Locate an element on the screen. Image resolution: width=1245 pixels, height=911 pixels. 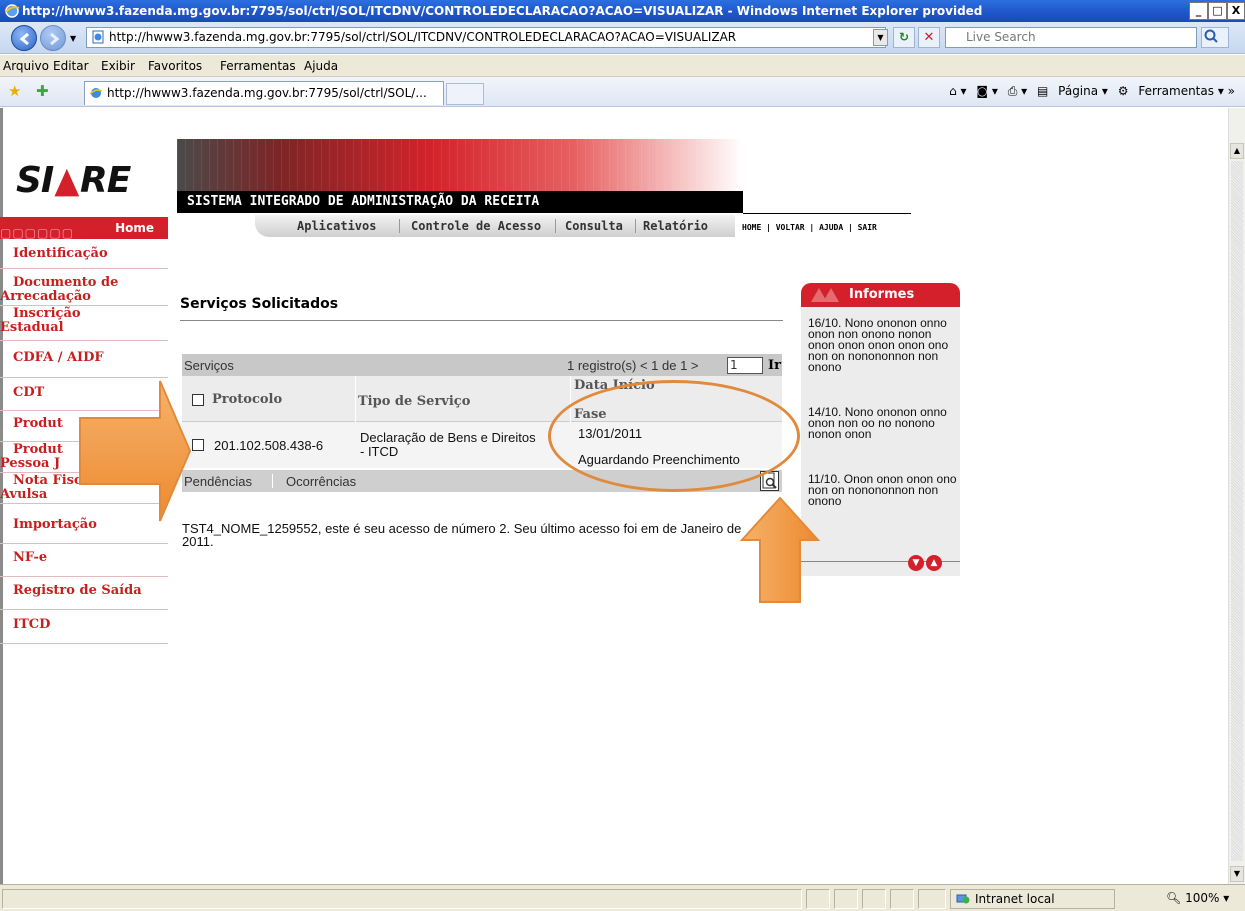
command-bar: ⌂ ▾ ◙ ▾ ⎙ ▾ ▤ Página ▾ ⚙ Ferramentas ▾ » is located at coordinates (1089, 93).